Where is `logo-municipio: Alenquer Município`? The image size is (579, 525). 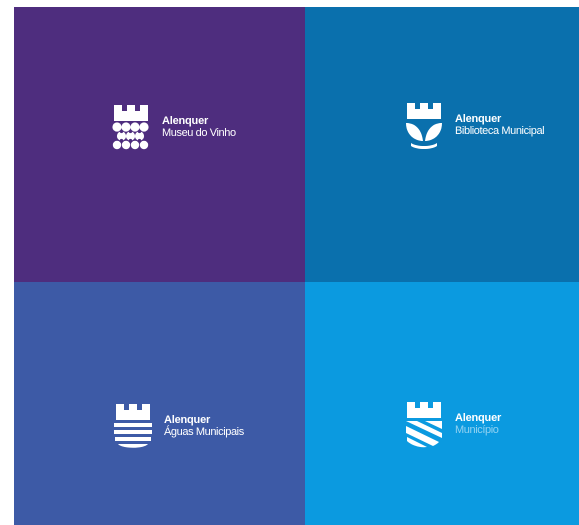 logo-municipio: Alenquer Município is located at coordinates (451, 425).